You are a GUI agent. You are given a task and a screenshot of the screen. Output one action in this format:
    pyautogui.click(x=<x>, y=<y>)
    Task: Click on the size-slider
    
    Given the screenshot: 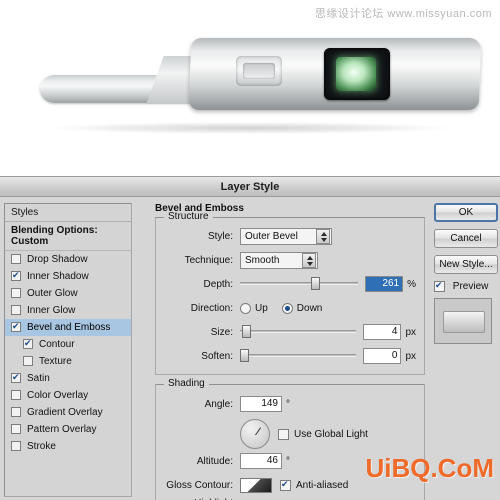 What is the action you would take?
    pyautogui.click(x=298, y=332)
    